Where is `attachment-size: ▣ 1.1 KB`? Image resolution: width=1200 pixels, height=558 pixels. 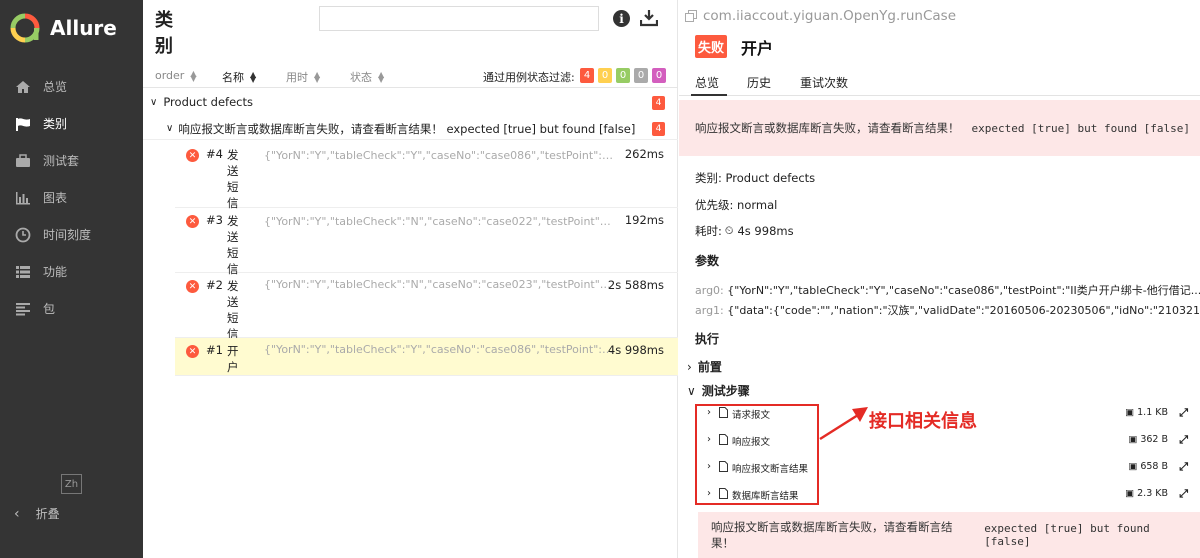 attachment-size: ▣ 1.1 KB is located at coordinates (1146, 412).